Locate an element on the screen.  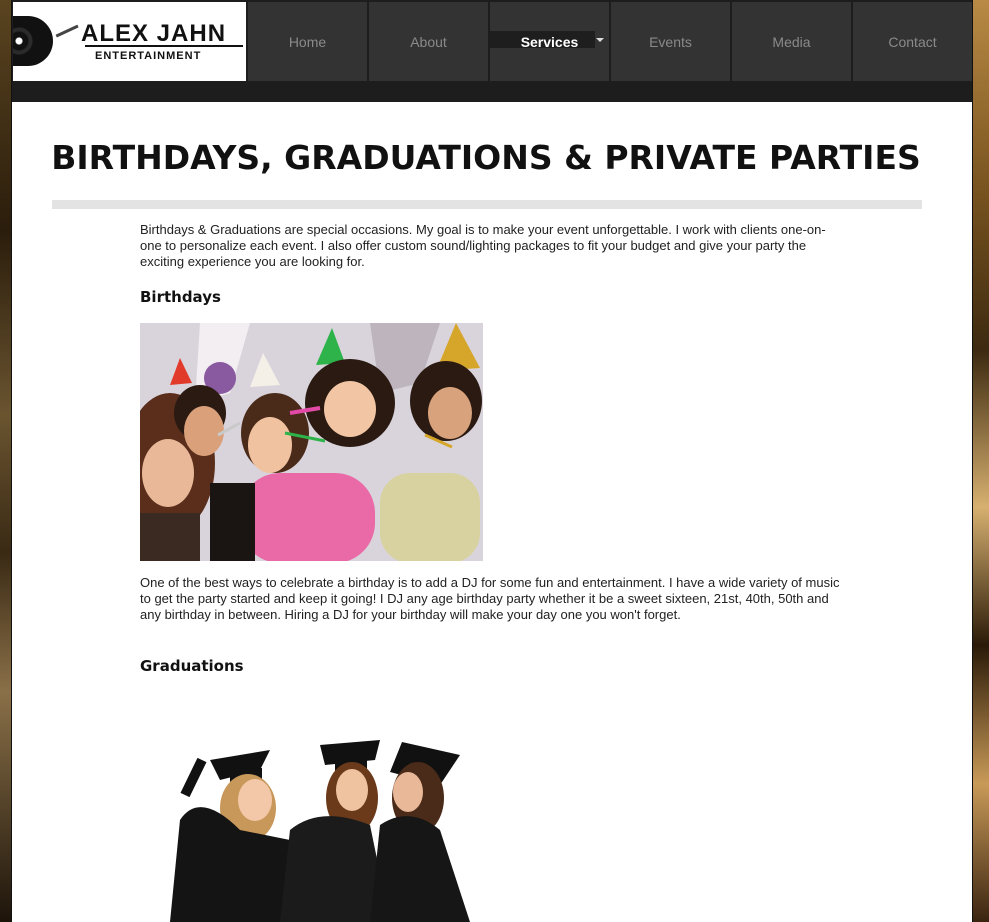
nav-item-events: Events is located at coordinates (670, 41).